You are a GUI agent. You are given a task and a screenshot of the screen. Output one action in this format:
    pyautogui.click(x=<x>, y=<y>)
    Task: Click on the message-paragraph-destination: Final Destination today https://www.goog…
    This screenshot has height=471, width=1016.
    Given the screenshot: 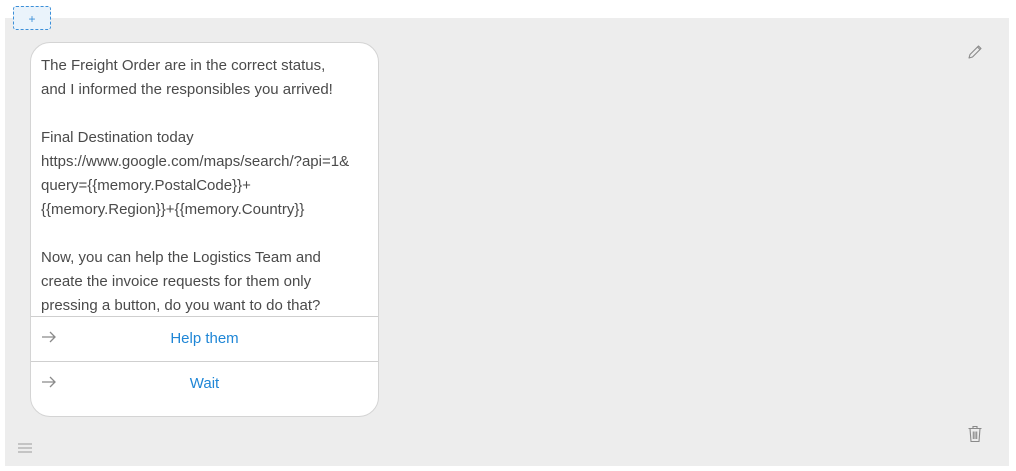 What is the action you would take?
    pyautogui.click(x=195, y=173)
    